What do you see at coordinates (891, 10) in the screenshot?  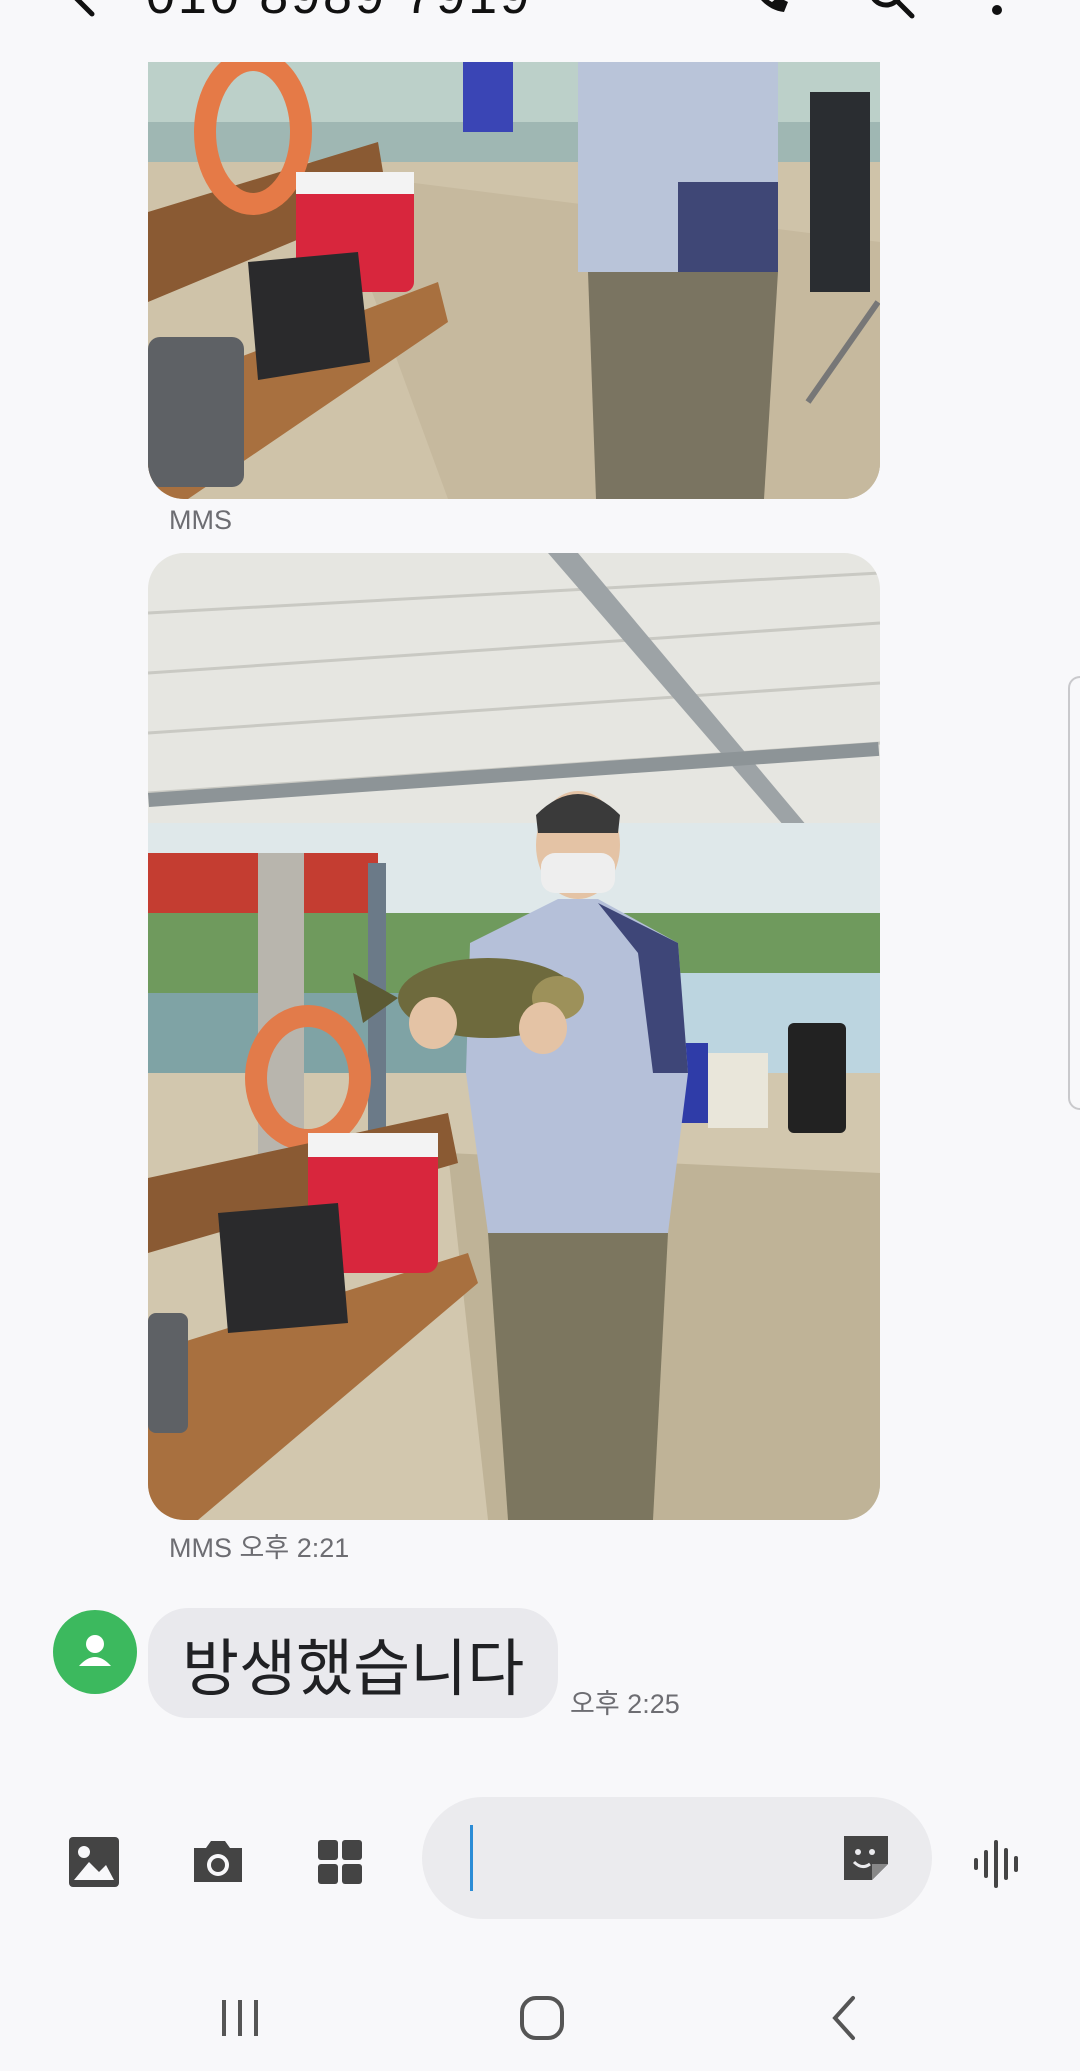 I see `search-icon` at bounding box center [891, 10].